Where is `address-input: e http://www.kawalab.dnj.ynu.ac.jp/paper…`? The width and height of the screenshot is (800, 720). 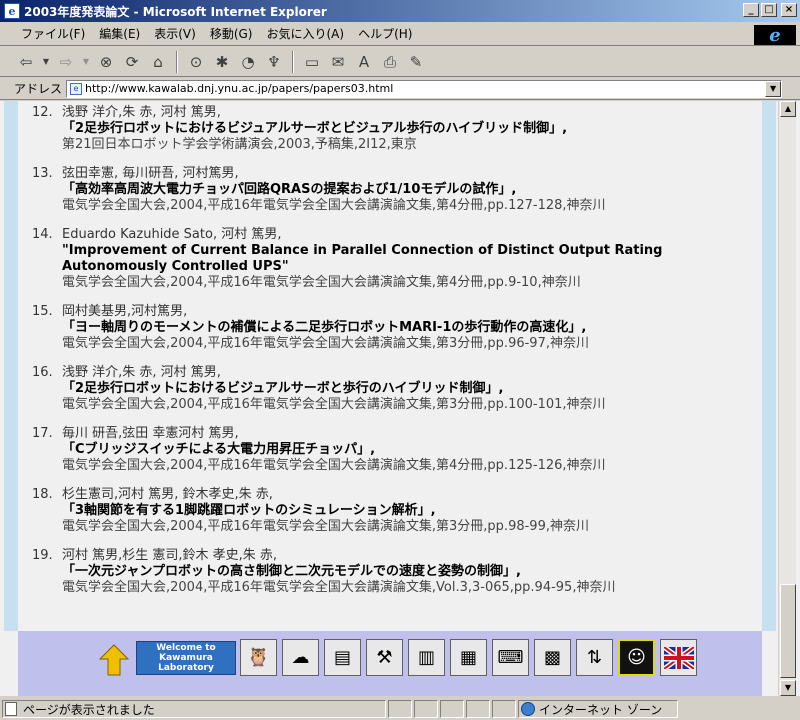 address-input: e http://www.kawalab.dnj.ynu.ac.jp/paper… is located at coordinates (424, 88).